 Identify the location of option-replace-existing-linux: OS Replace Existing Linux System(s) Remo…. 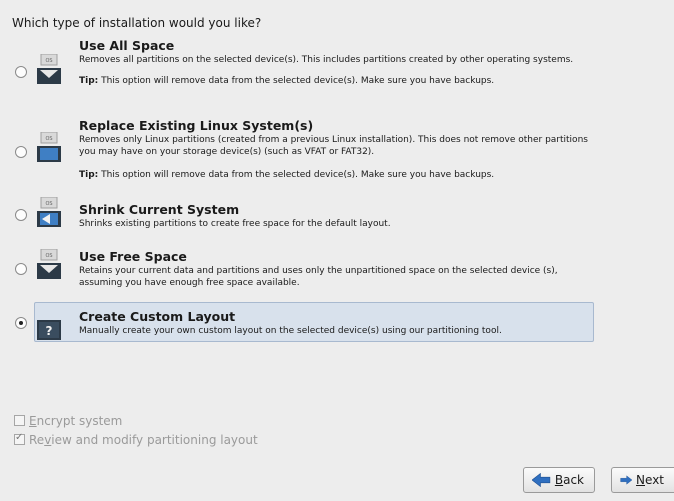
(304, 153).